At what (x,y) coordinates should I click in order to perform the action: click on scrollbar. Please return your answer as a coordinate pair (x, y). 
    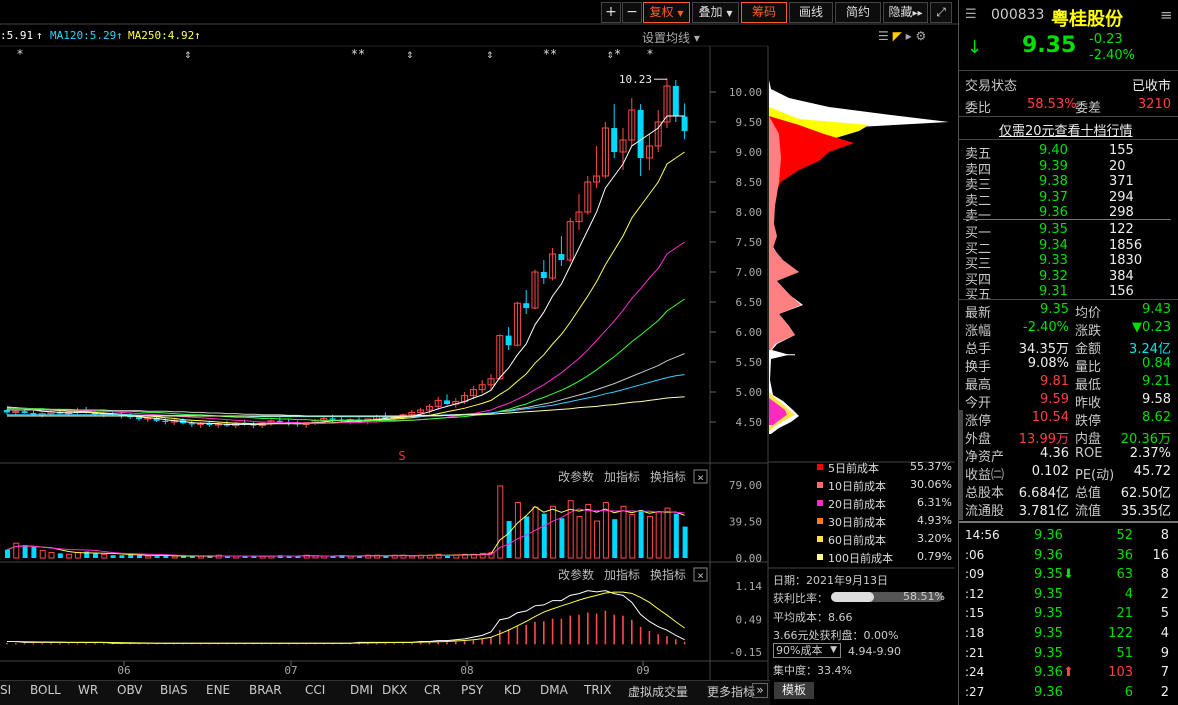
    Looking at the image, I should click on (961, 465).